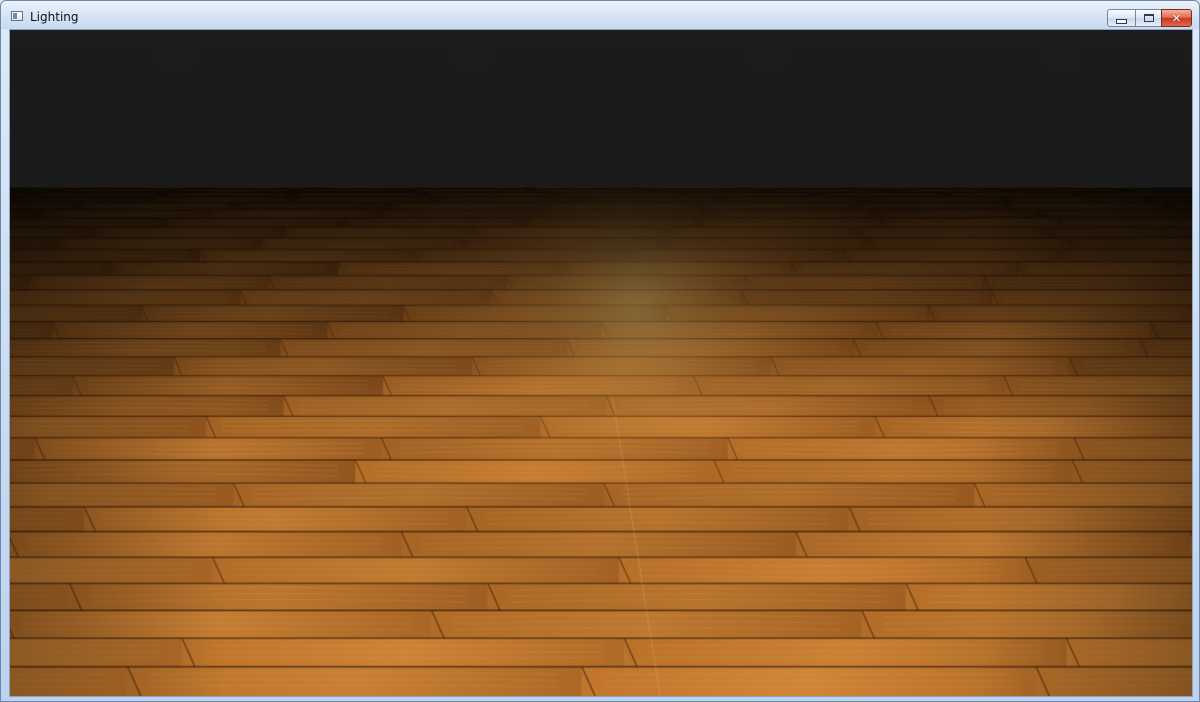  I want to click on close-button: ✕, so click(1176, 18).